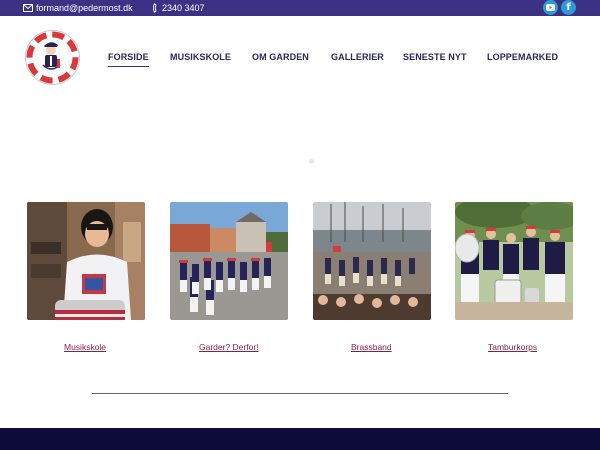 The height and width of the screenshot is (450, 600). What do you see at coordinates (128, 60) in the screenshot?
I see `nav-forside: FORSIDE` at bounding box center [128, 60].